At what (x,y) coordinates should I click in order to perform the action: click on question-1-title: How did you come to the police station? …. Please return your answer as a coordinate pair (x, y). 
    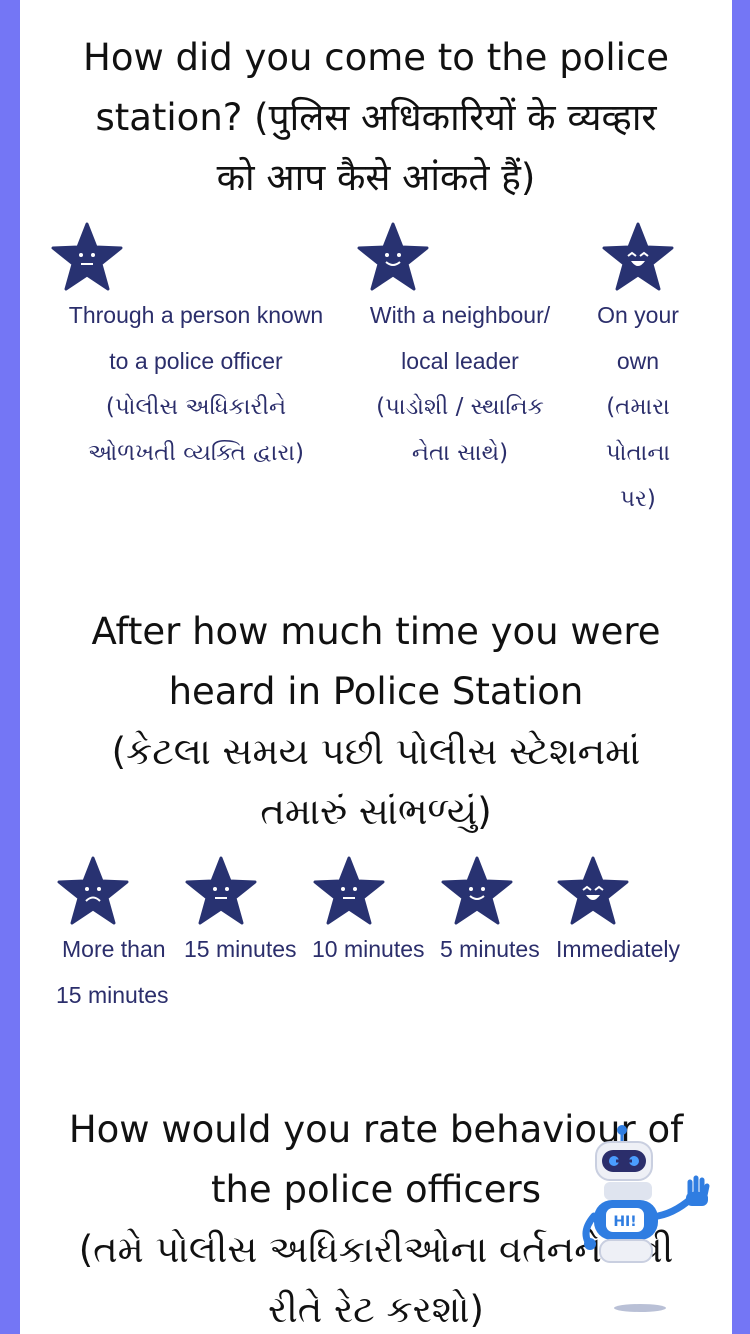
    Looking at the image, I should click on (376, 118).